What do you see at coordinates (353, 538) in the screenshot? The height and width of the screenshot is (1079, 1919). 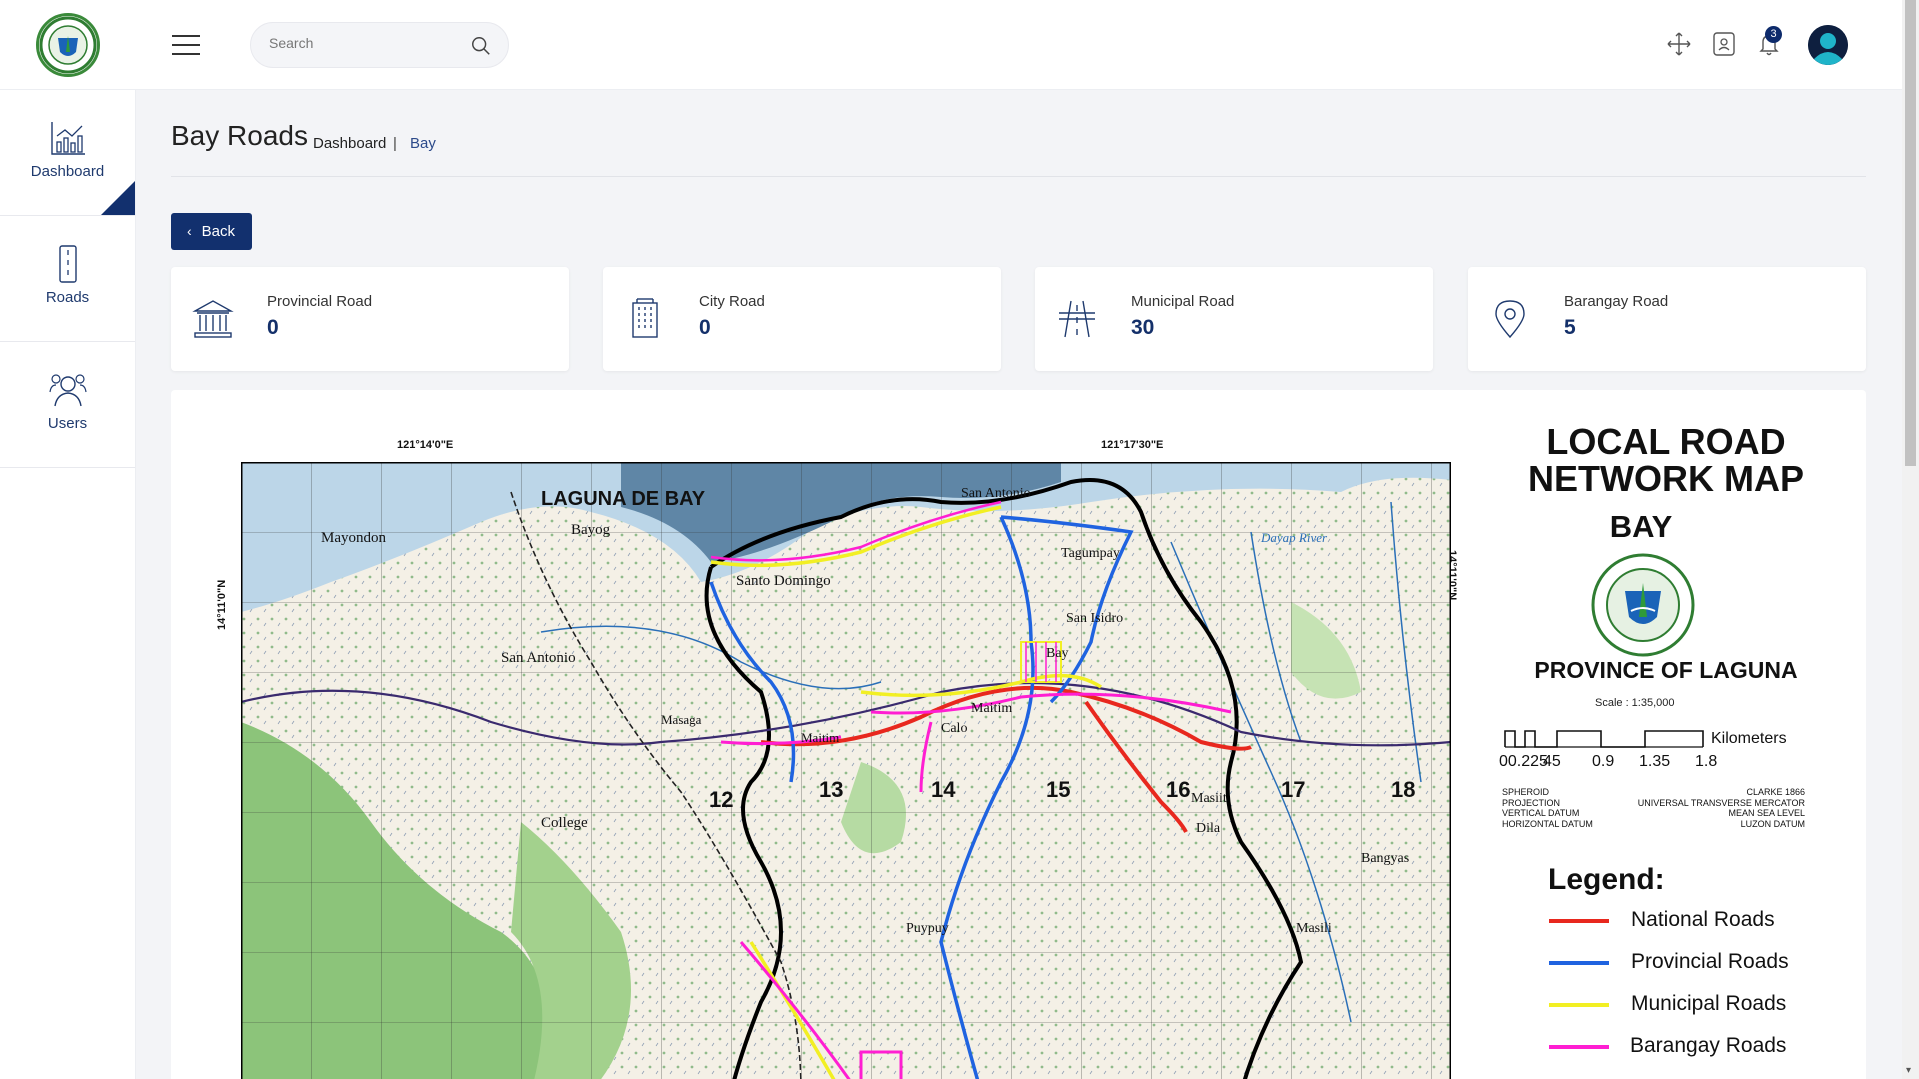 I see `map-label-mayondon: Mayondon` at bounding box center [353, 538].